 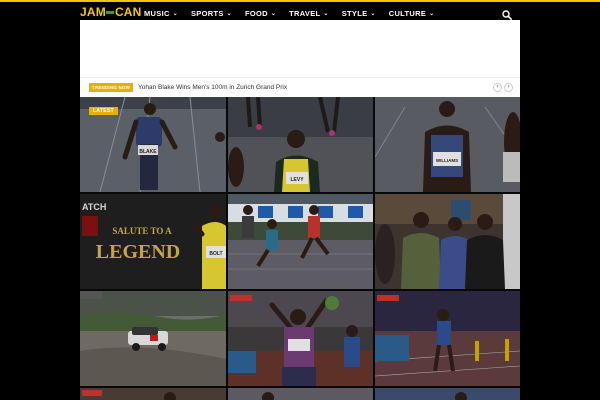 I want to click on article-tile-sprint-race, so click(x=300, y=241).